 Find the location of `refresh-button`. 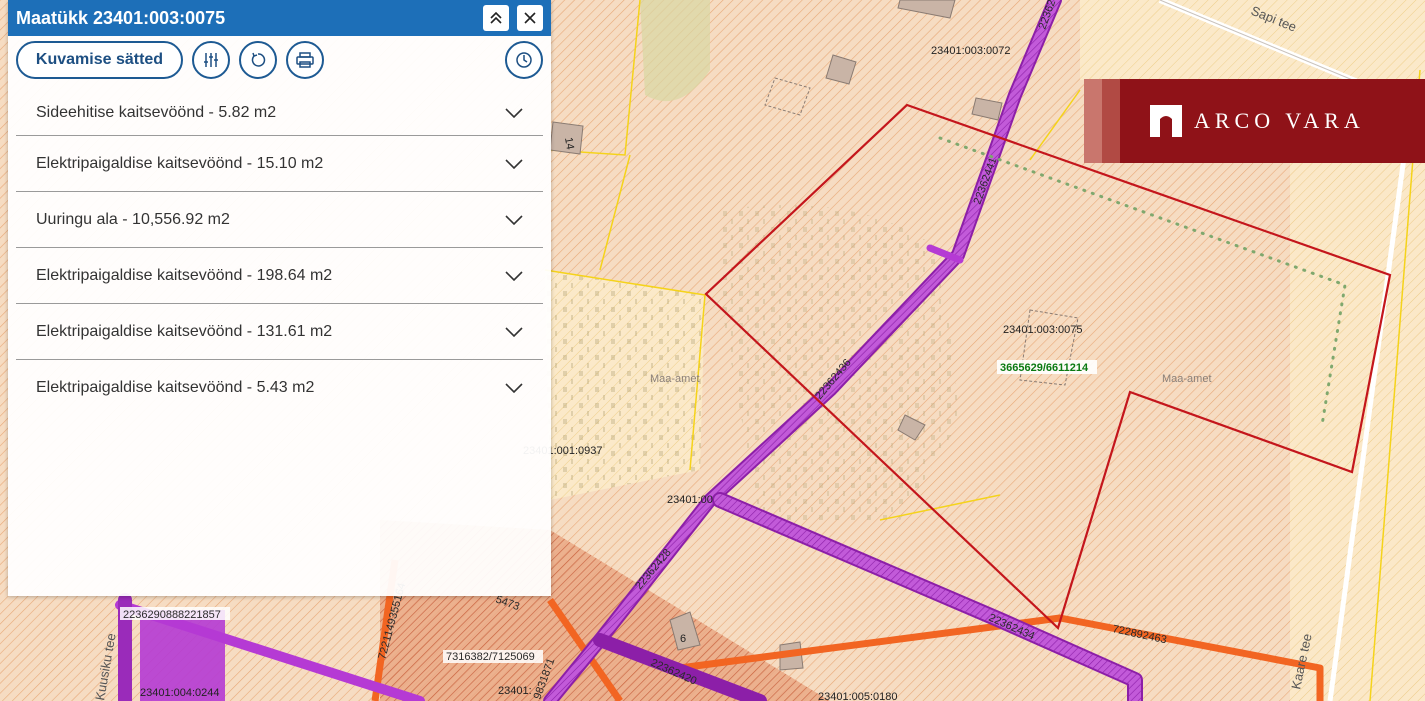

refresh-button is located at coordinates (258, 60).